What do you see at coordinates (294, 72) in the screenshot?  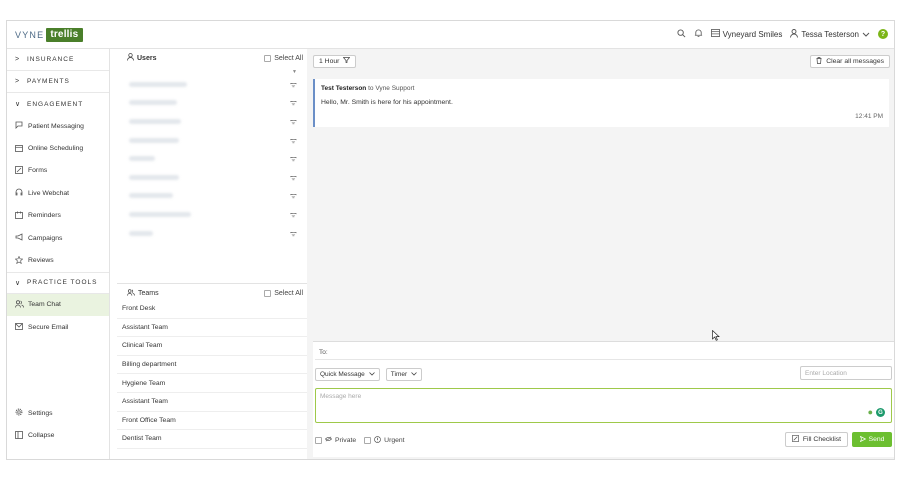 I see `caret-down-icon: ▼` at bounding box center [294, 72].